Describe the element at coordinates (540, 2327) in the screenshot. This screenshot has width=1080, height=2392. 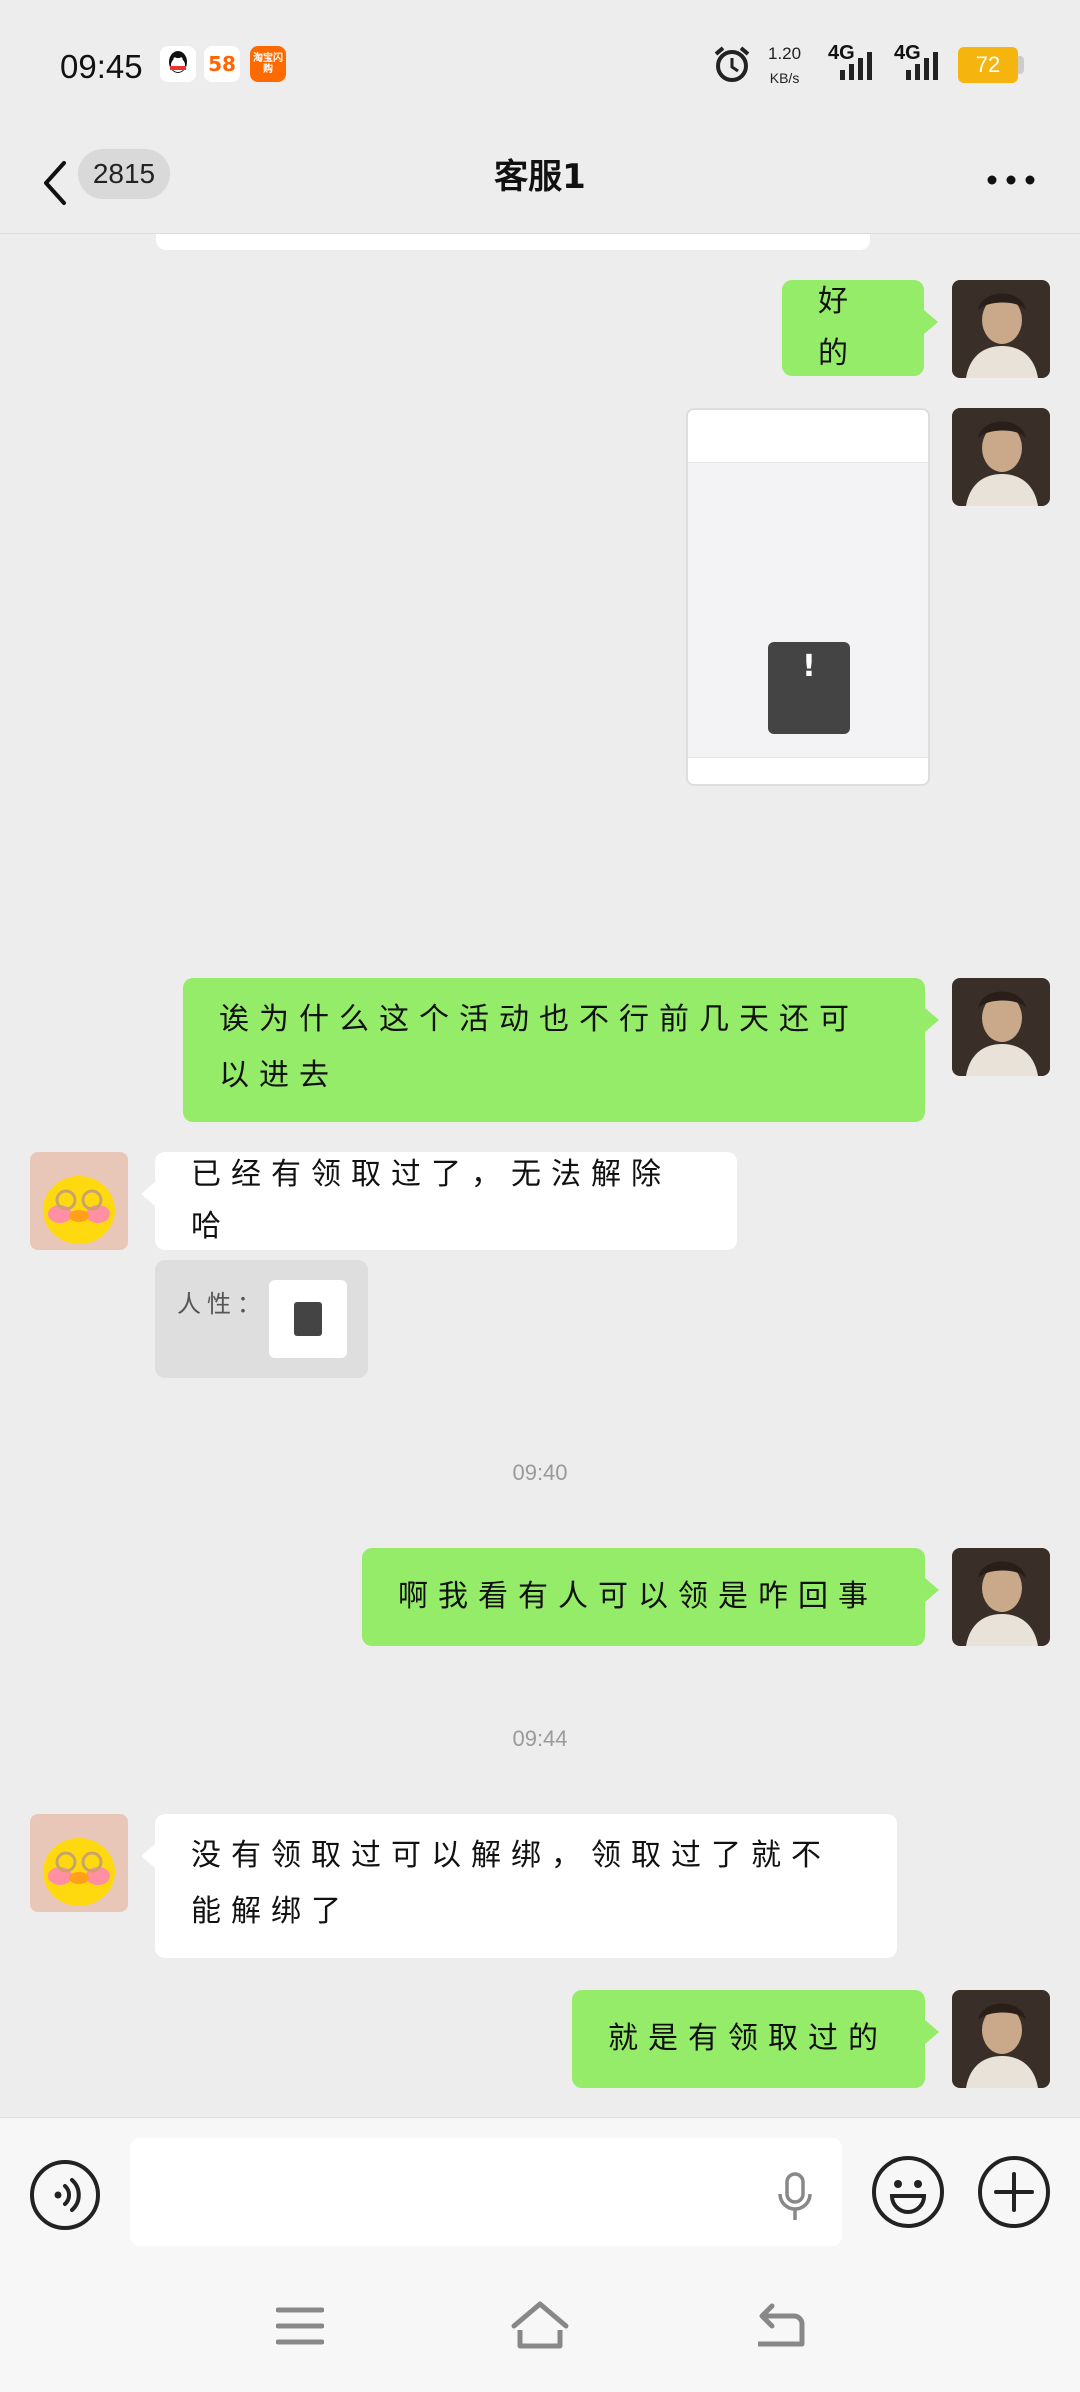
I see `home-icon` at that location.